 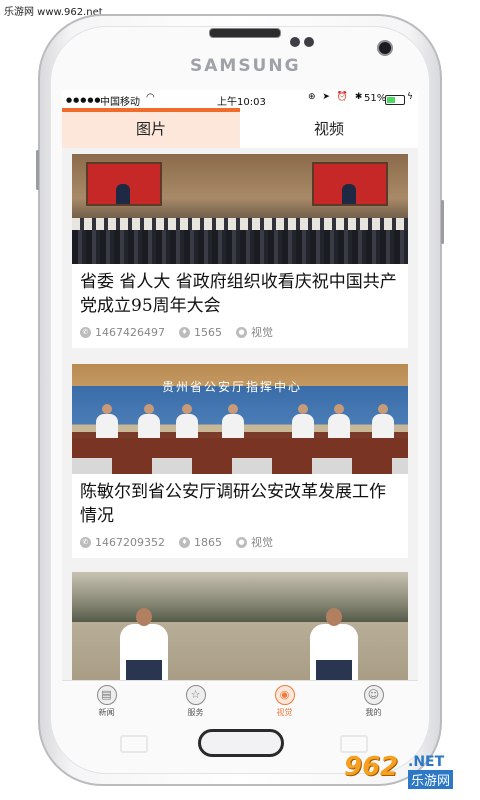 What do you see at coordinates (240, 597) in the screenshot?
I see `landscape-painting` at bounding box center [240, 597].